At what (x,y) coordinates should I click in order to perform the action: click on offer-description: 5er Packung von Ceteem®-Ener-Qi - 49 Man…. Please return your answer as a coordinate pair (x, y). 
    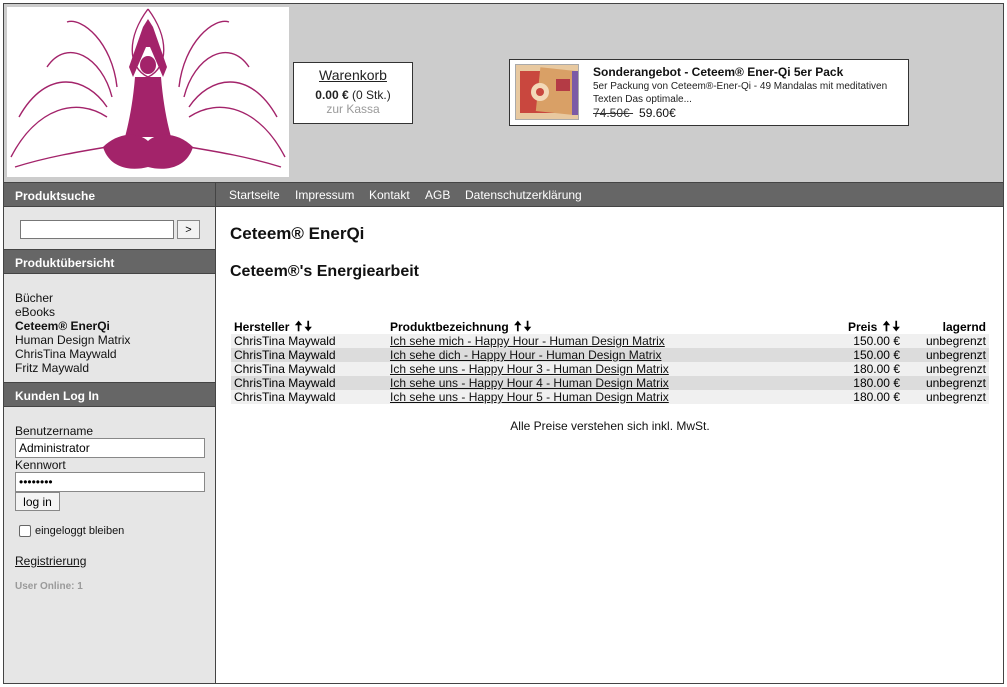
    Looking at the image, I should click on (740, 93).